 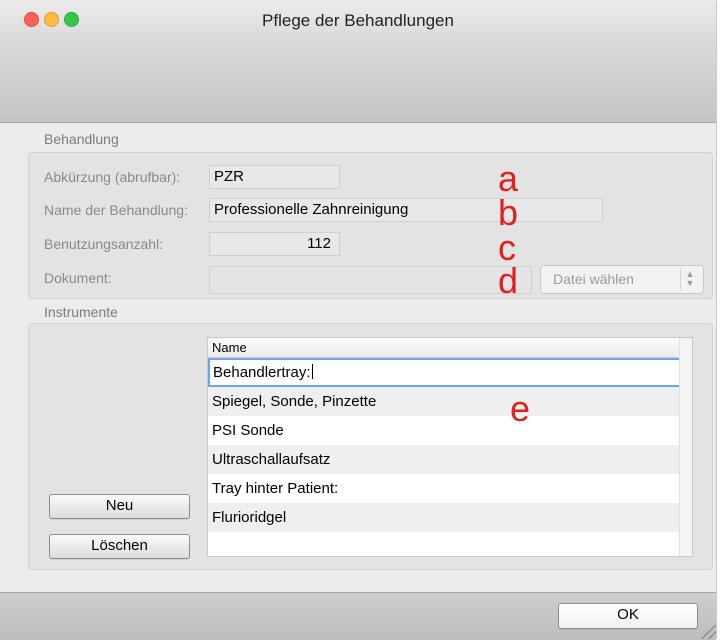 What do you see at coordinates (445, 430) in the screenshot?
I see `table-row: PSI Sonde` at bounding box center [445, 430].